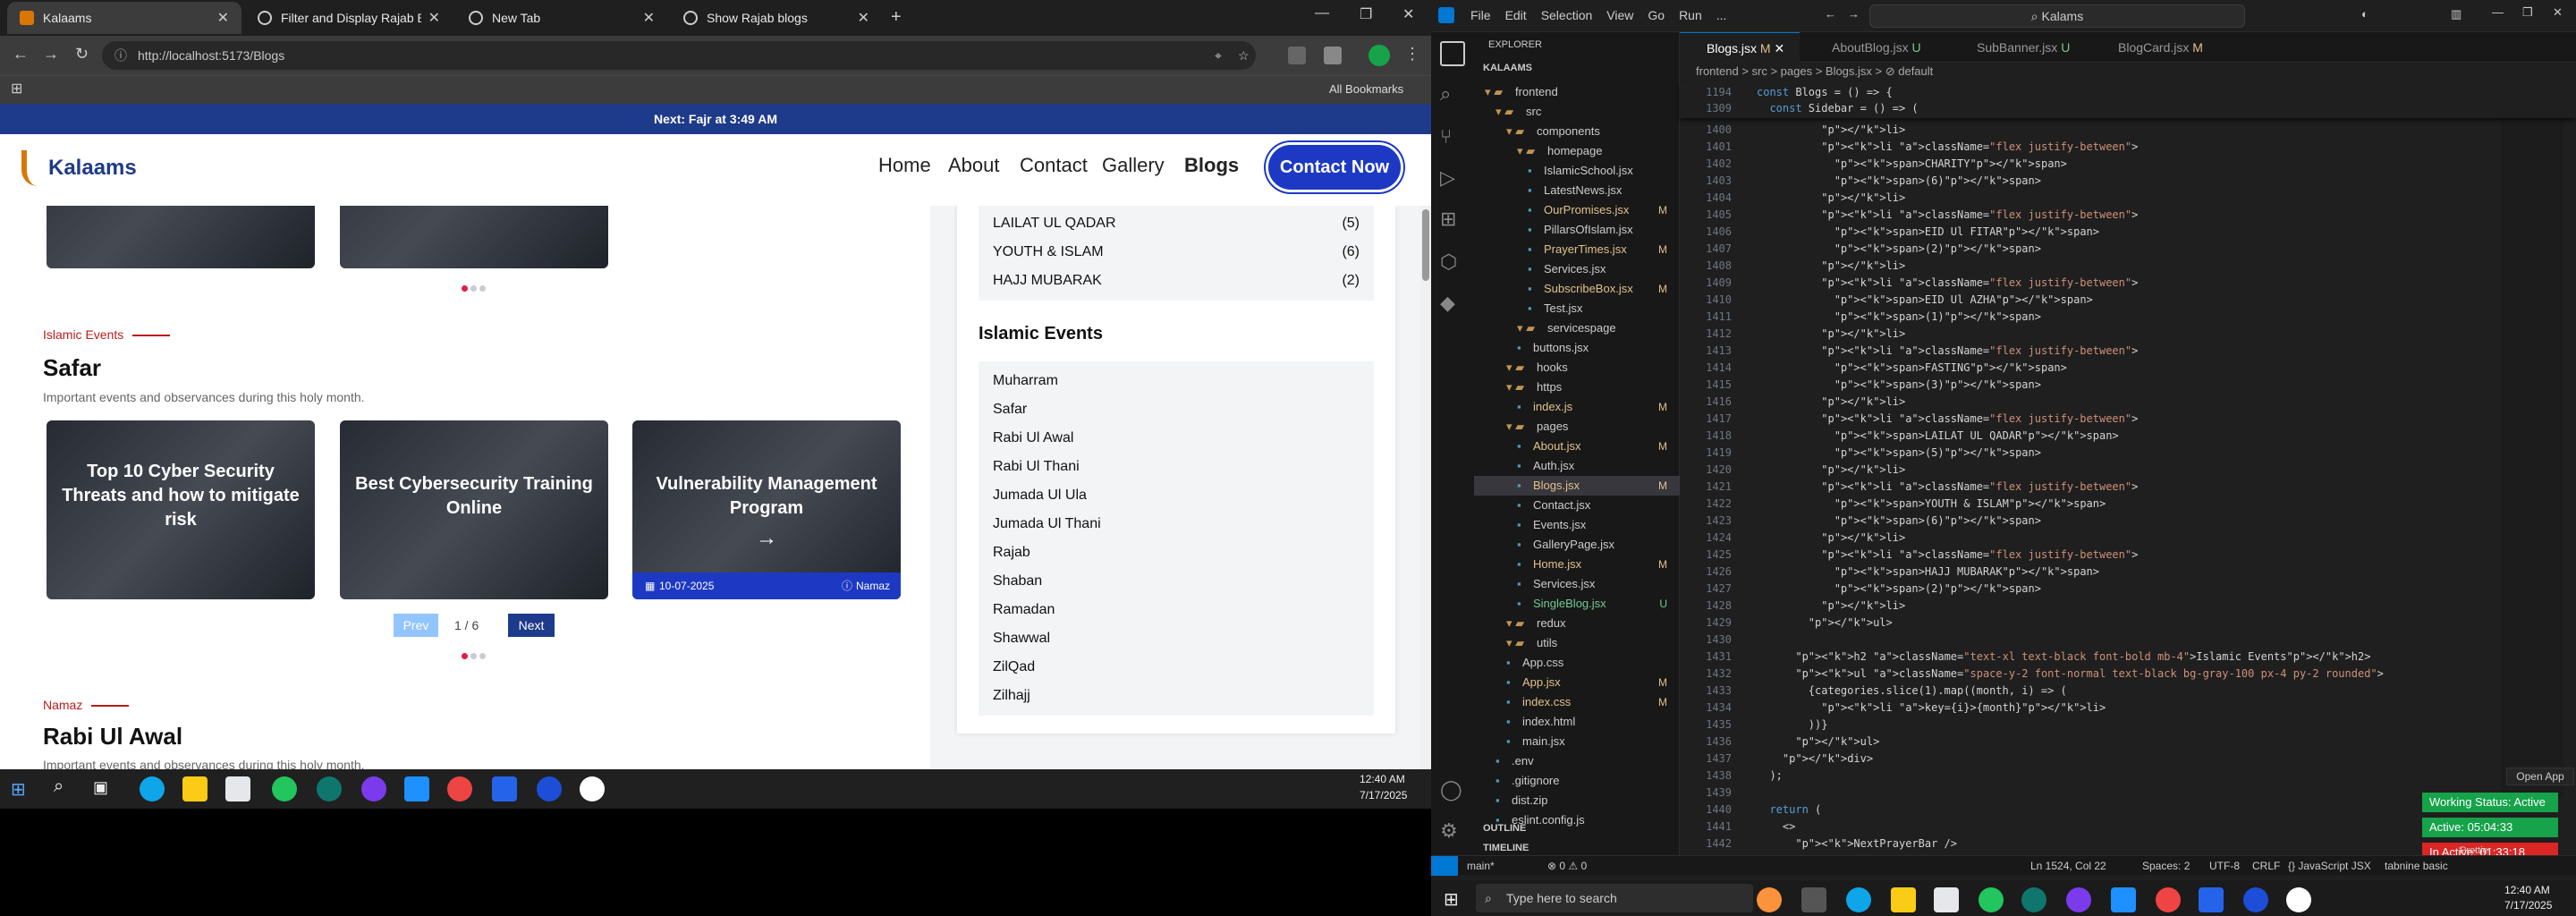  Describe the element at coordinates (1577, 427) in the screenshot. I see `folder-item: ▾ ▰ pages` at that location.